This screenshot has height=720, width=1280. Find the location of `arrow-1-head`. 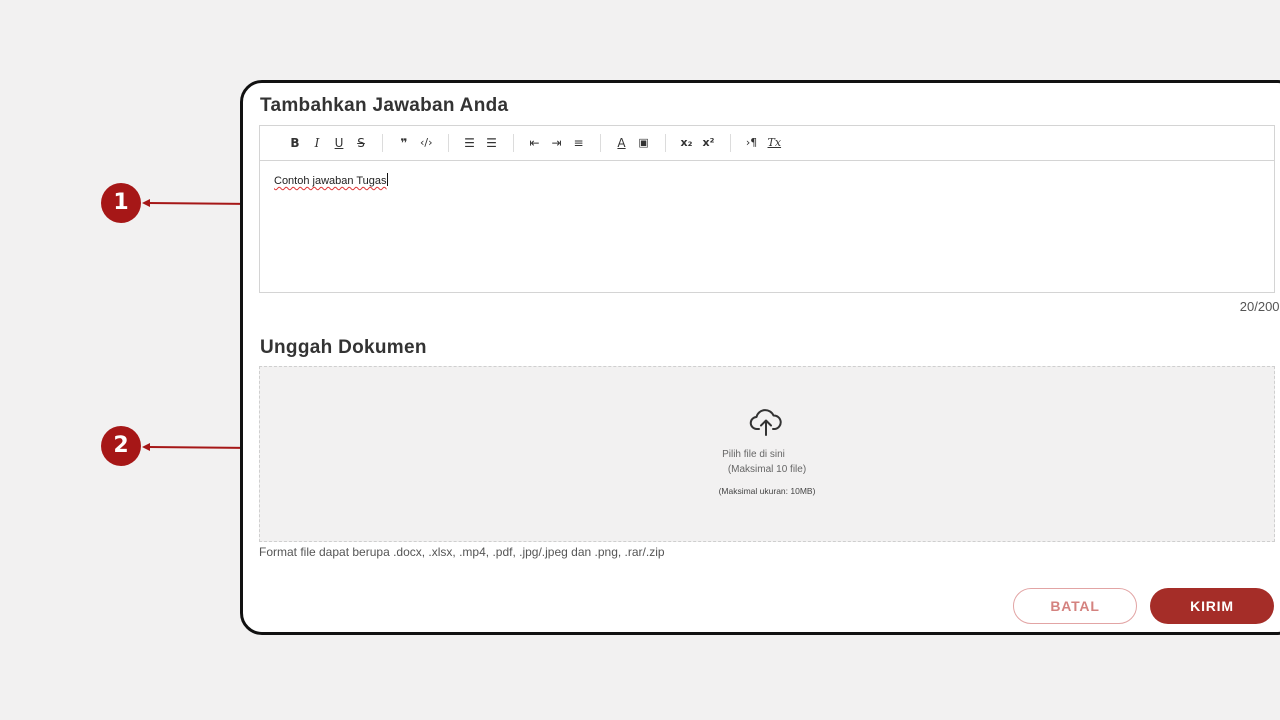

arrow-1-head is located at coordinates (146, 203).